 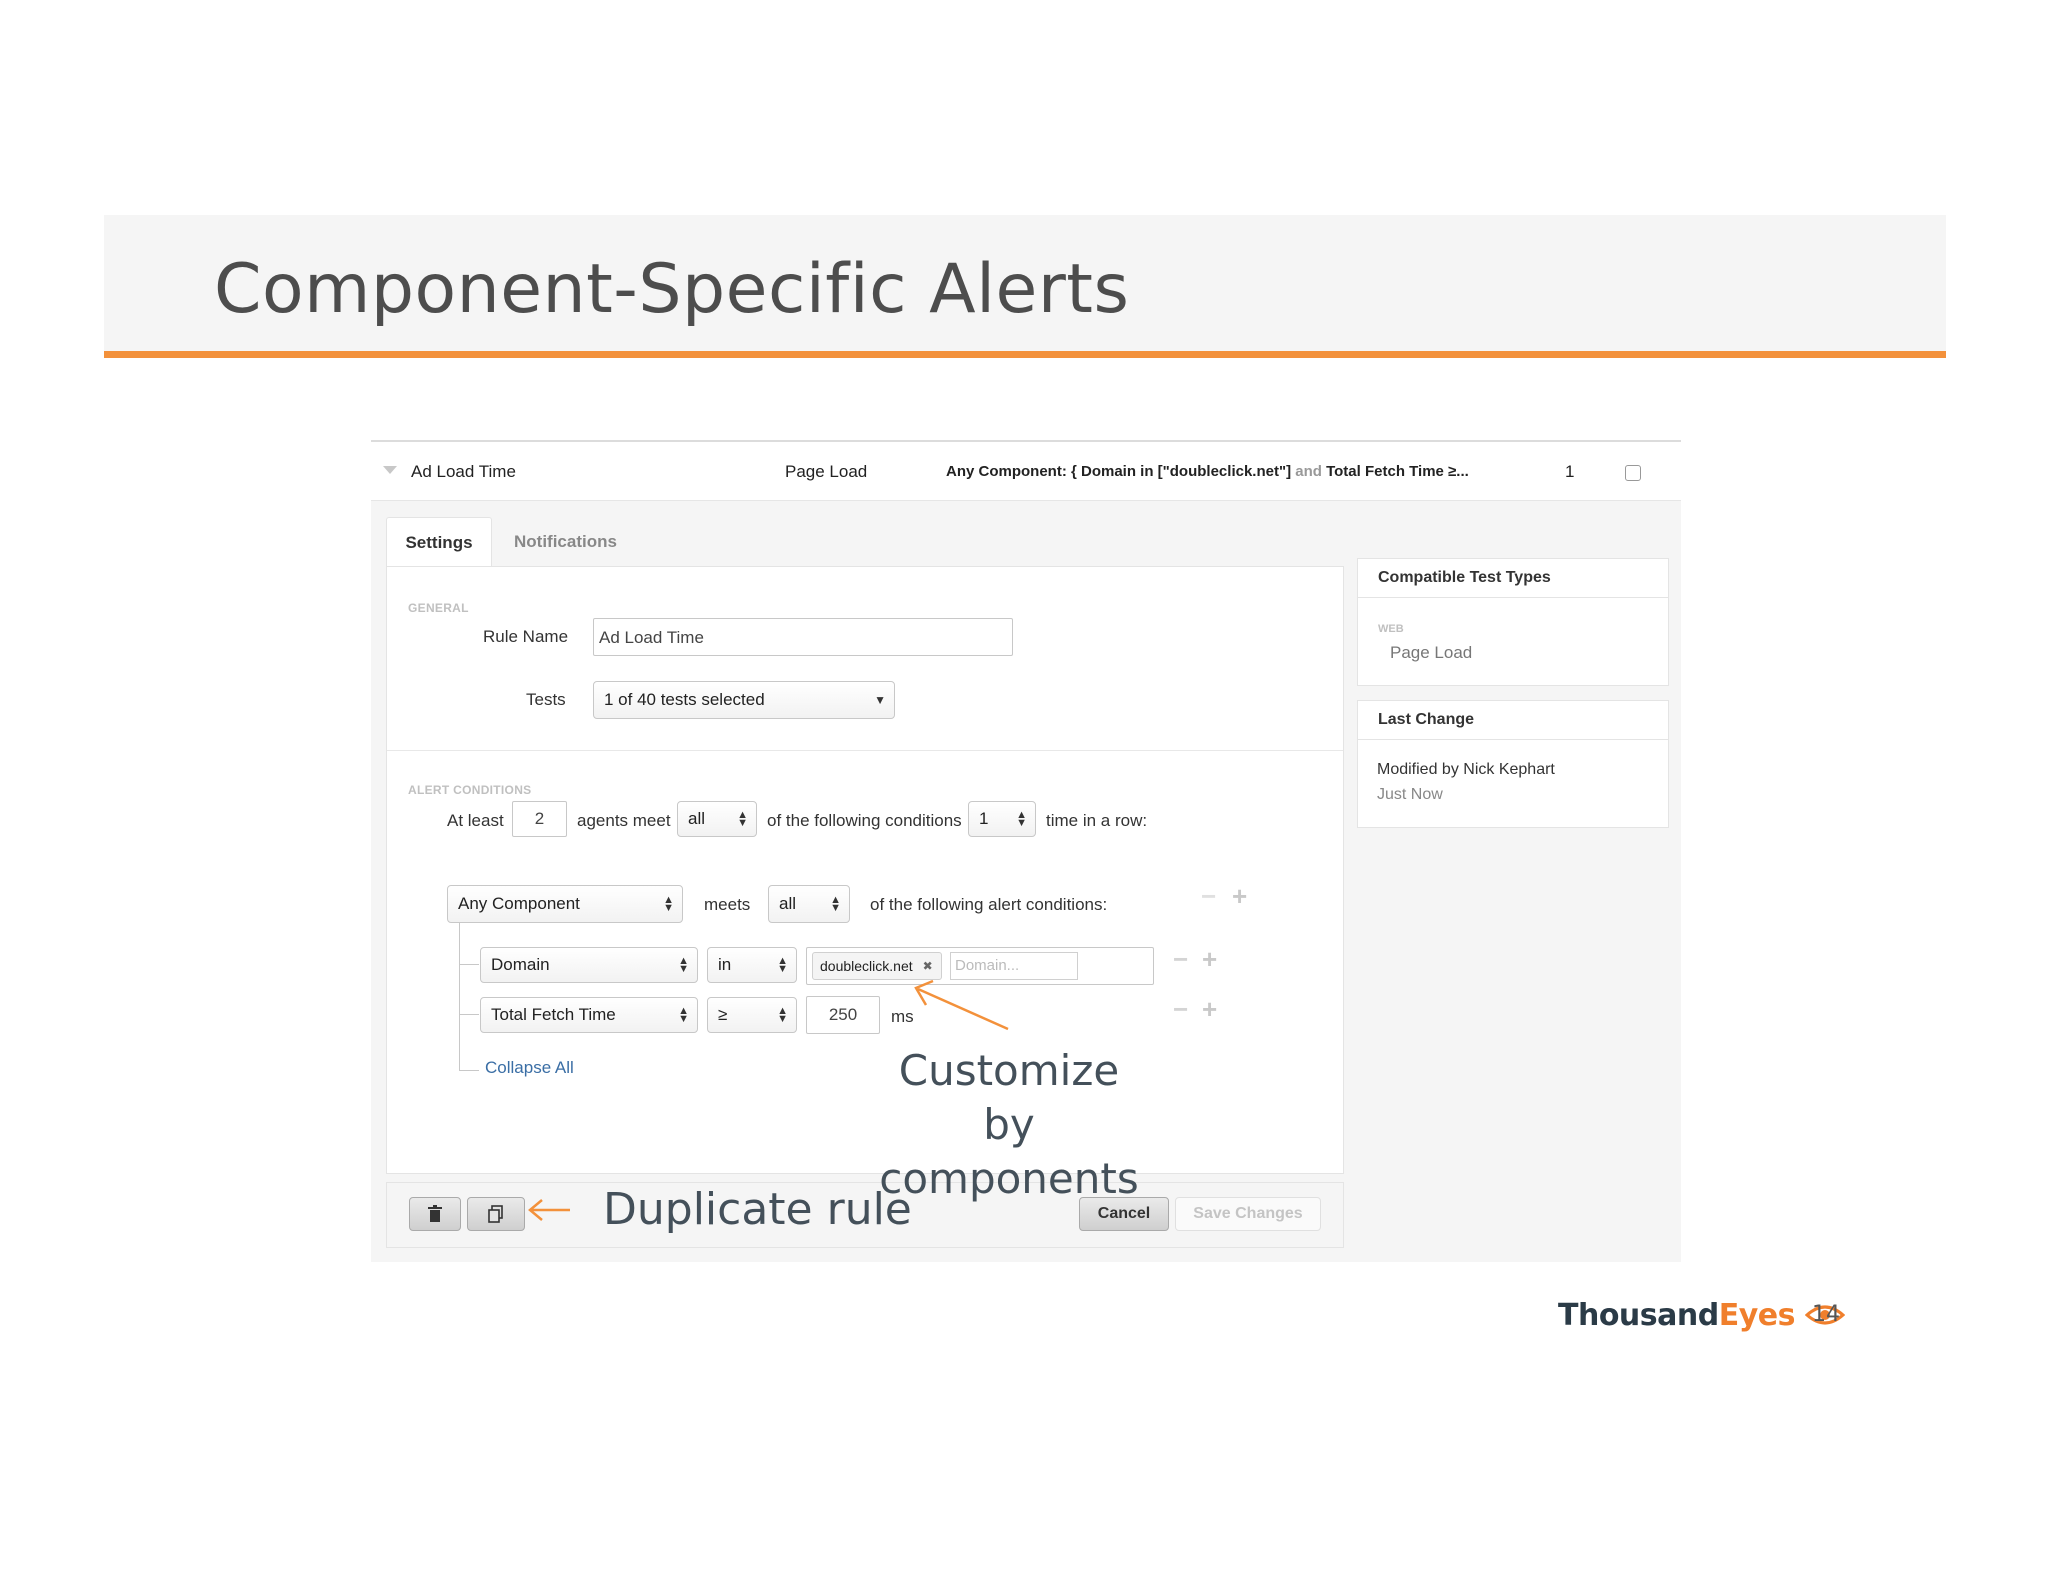 I want to click on rule-row-name: Ad Load Time, so click(x=463, y=471).